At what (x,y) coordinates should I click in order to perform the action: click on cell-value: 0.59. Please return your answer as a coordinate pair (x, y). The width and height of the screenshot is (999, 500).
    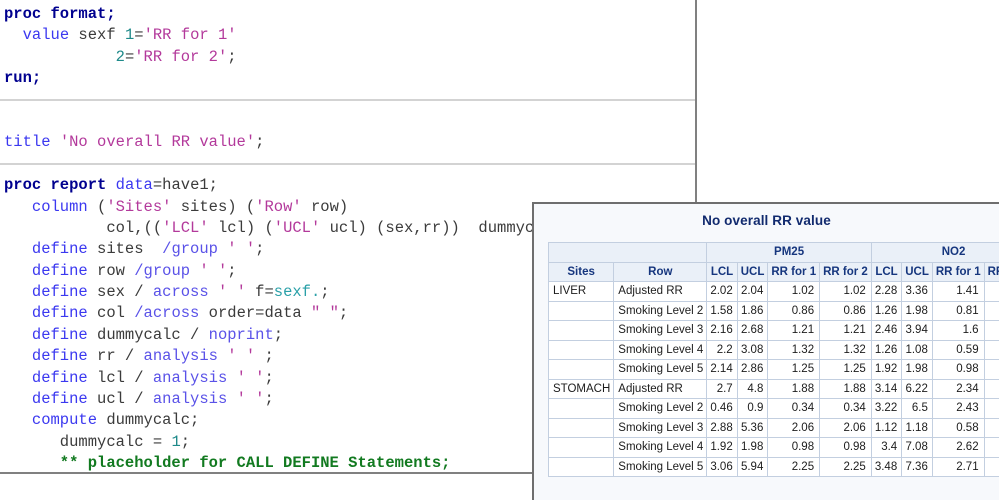
    Looking at the image, I should click on (991, 349).